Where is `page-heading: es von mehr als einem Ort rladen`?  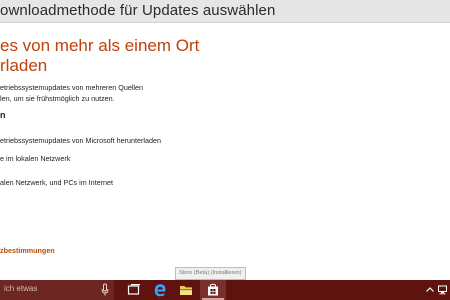 page-heading: es von mehr als einem Ort rladen is located at coordinates (99, 56).